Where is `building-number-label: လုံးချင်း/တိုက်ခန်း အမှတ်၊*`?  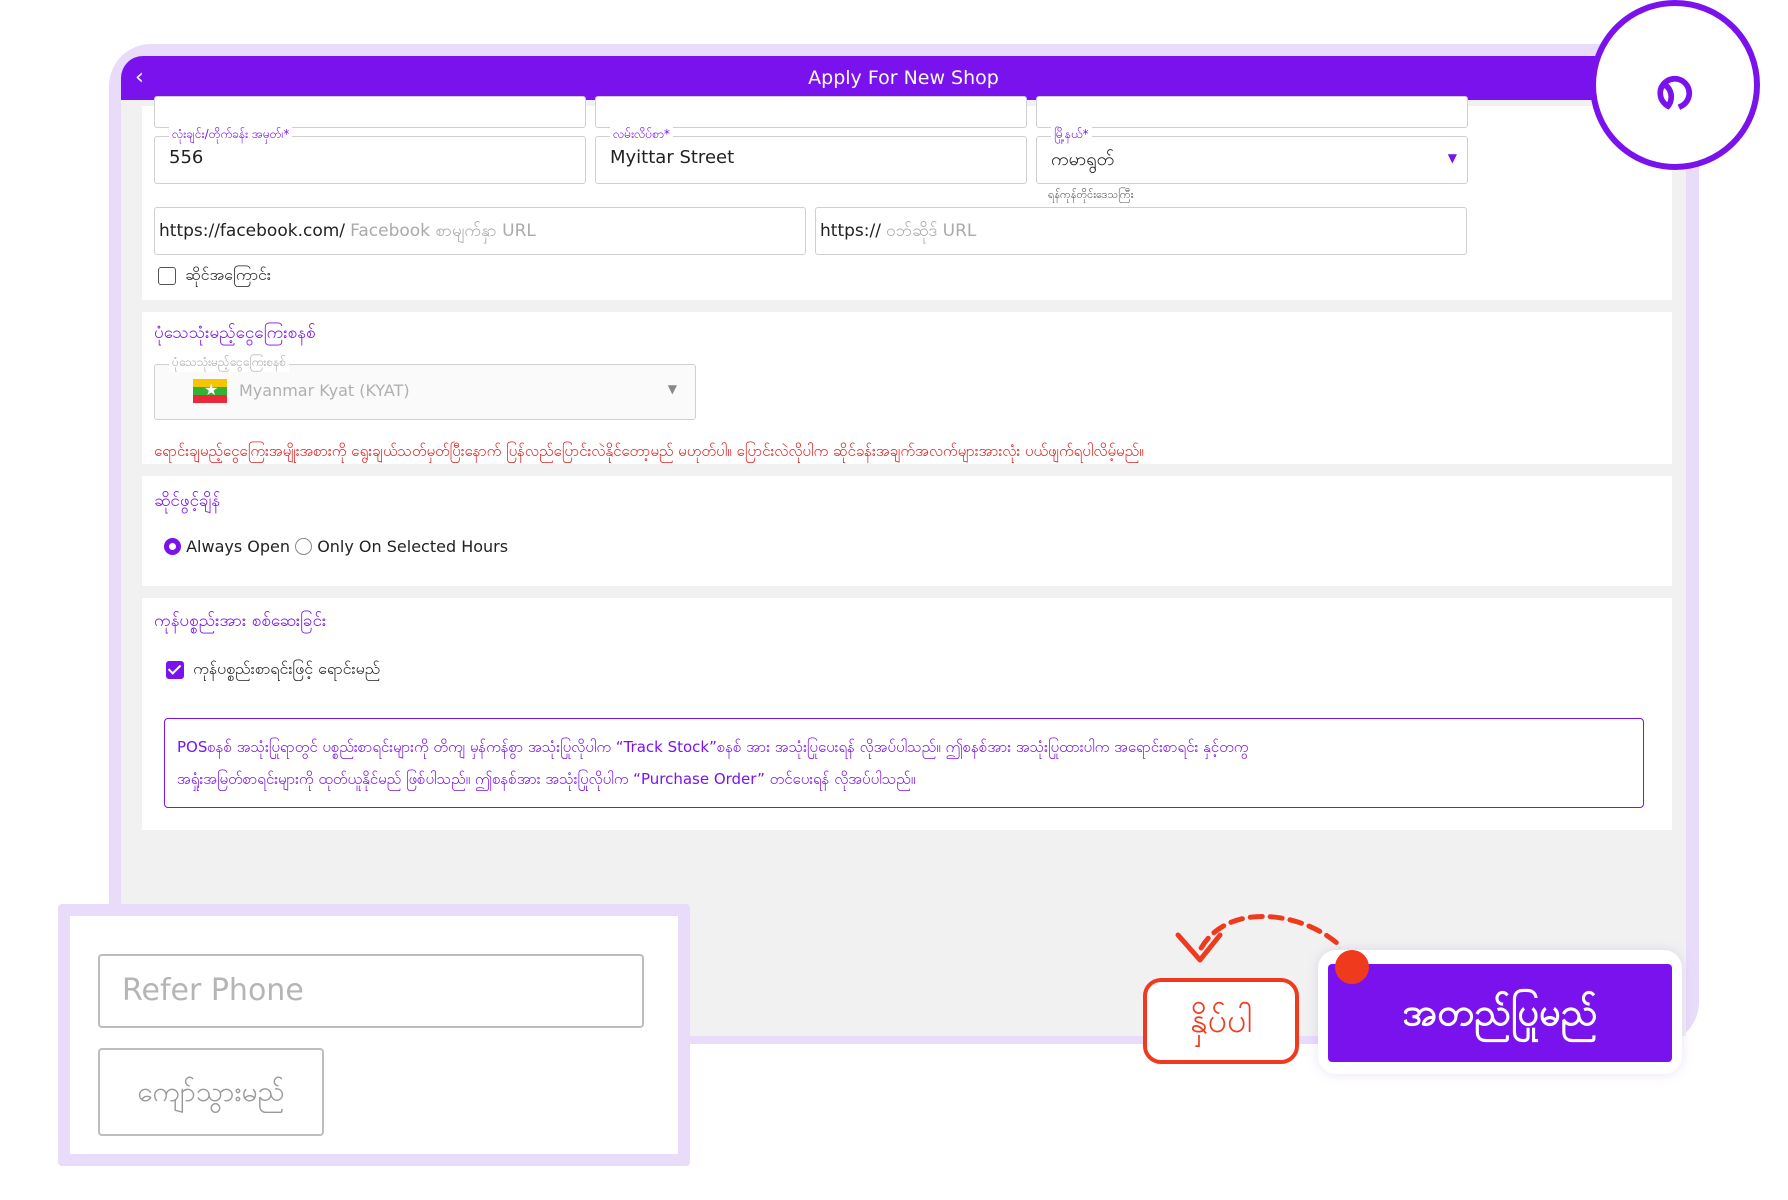
building-number-label: လုံးချင်း/တိုက်ခန်း အမှတ်၊* is located at coordinates (231, 135).